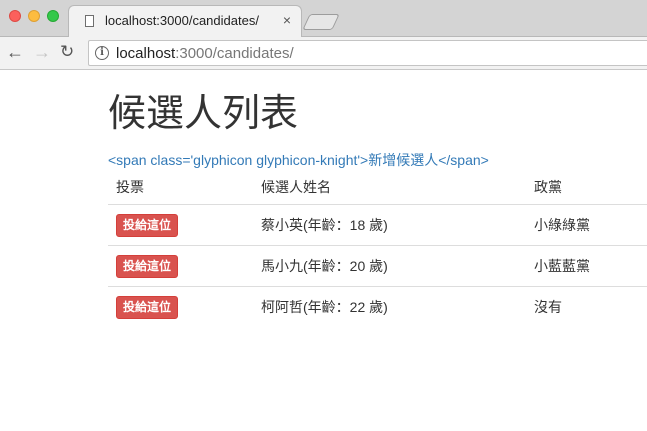  I want to click on table-row: 投給這位 蔡小英(年齡：18 歲) 小綠綠黨, so click(377, 225).